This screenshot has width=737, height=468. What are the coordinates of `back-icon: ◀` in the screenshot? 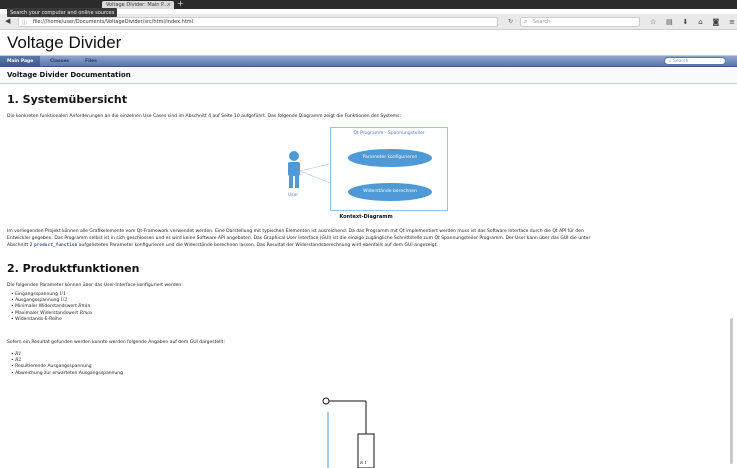 It's located at (7, 21).